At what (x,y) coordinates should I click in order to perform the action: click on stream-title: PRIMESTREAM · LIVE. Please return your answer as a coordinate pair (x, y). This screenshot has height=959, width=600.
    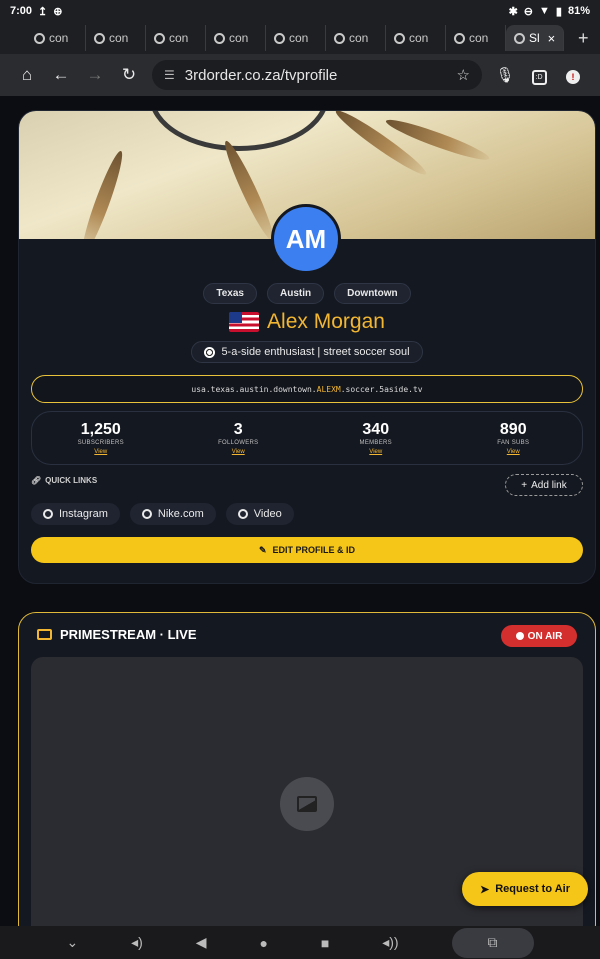
    Looking at the image, I should click on (117, 634).